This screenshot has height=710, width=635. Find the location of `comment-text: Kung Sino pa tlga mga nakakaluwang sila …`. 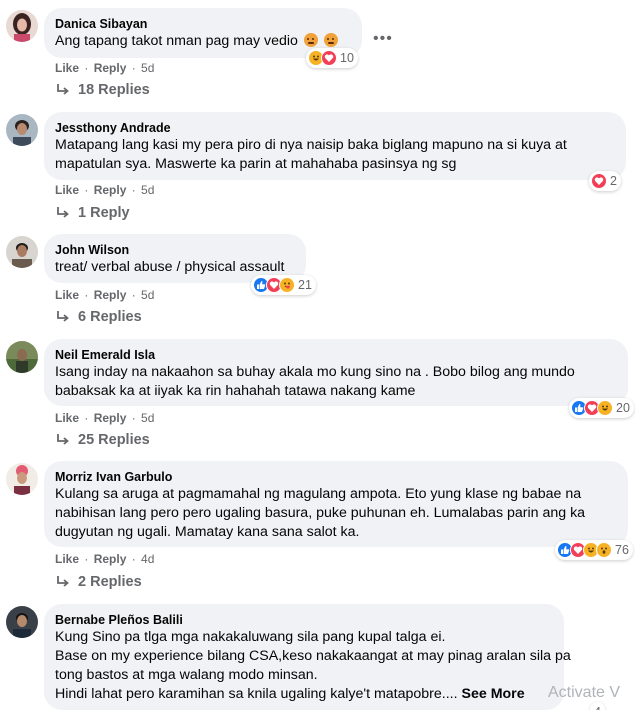

comment-text: Kung Sino pa tlga mga nakakaluwang sila … is located at coordinates (313, 666).